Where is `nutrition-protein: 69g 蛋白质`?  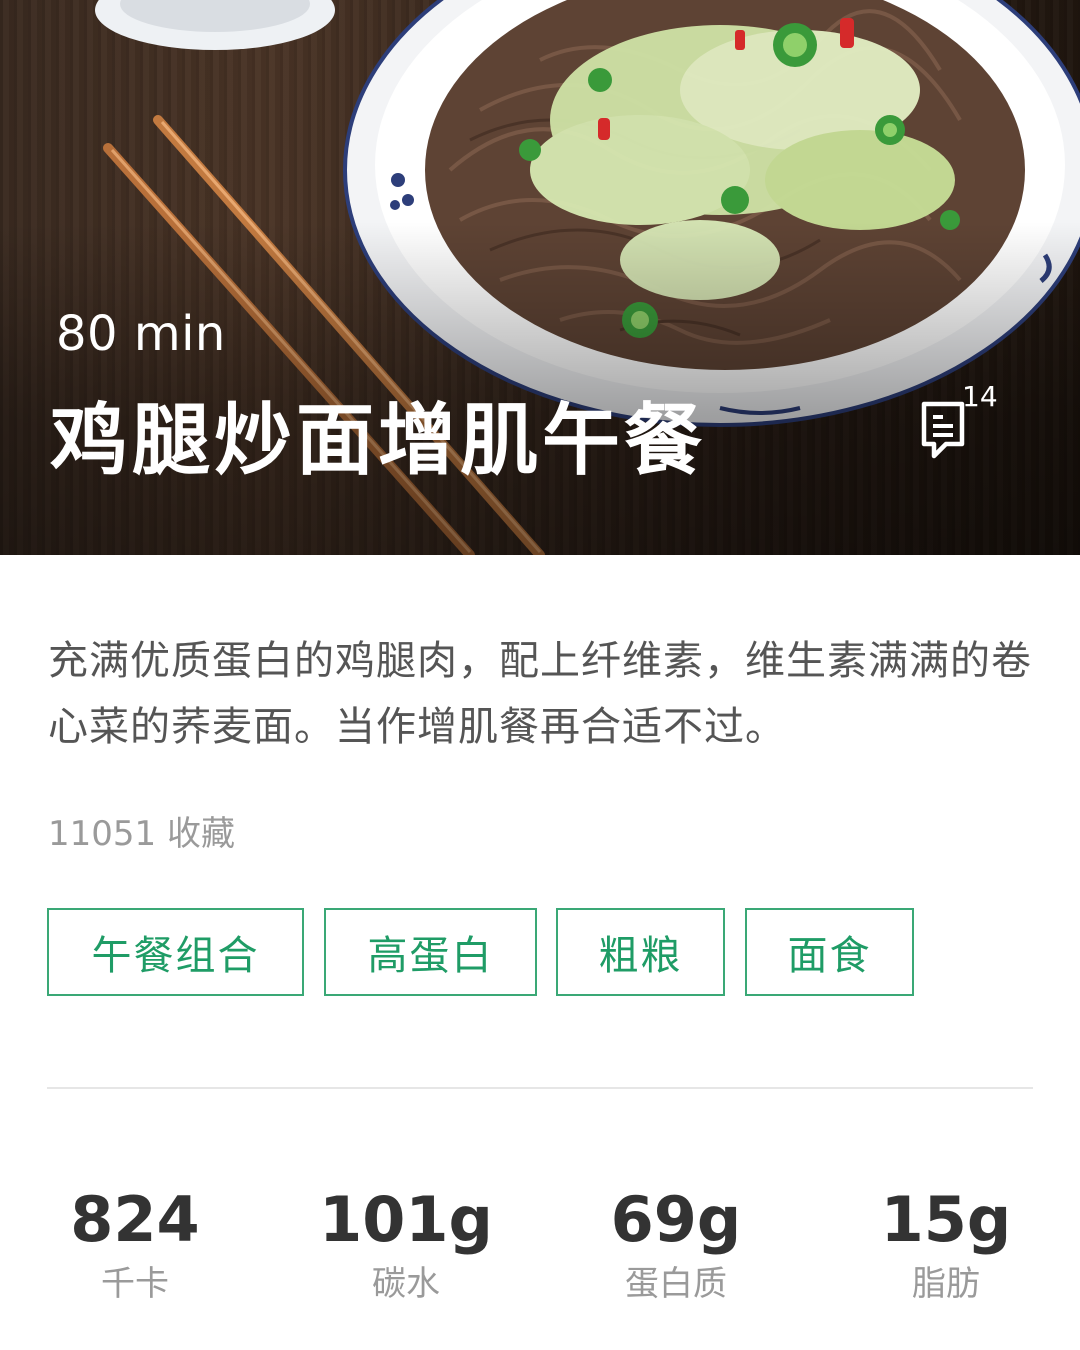 nutrition-protein: 69g 蛋白质 is located at coordinates (676, 1243).